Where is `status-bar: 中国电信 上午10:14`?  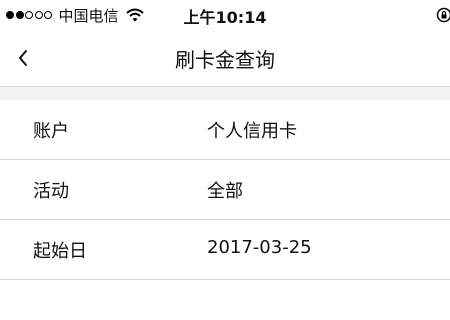 status-bar: 中国电信 上午10:14 is located at coordinates (225, 15).